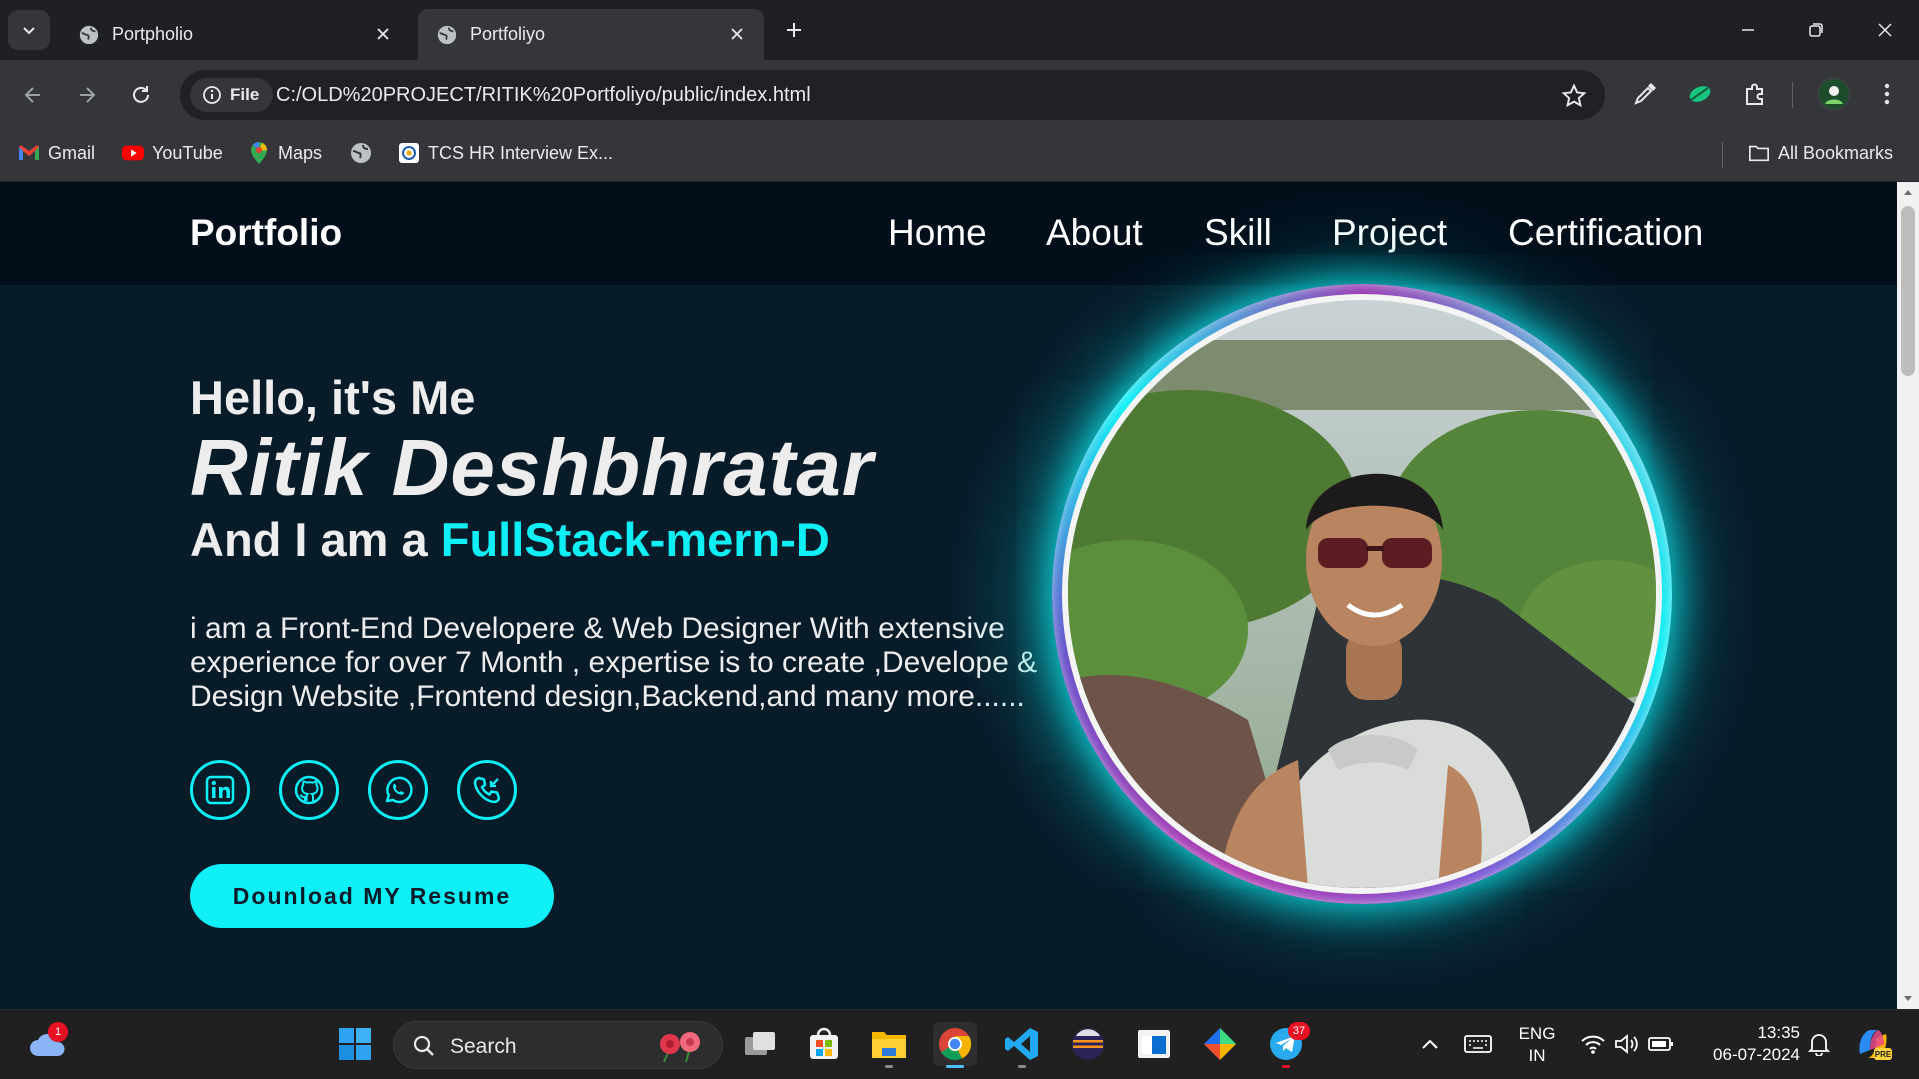 The height and width of the screenshot is (1079, 1919). I want to click on eclipse-icon, so click(1088, 1044).